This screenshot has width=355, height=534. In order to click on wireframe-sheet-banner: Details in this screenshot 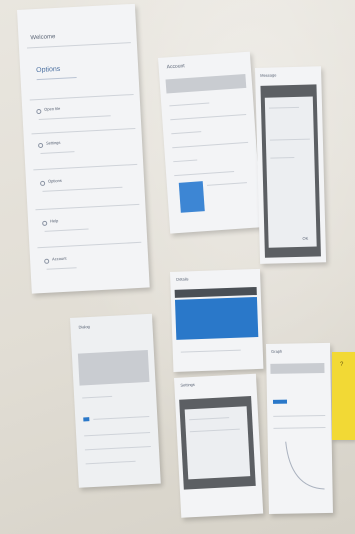, I will do `click(217, 320)`.